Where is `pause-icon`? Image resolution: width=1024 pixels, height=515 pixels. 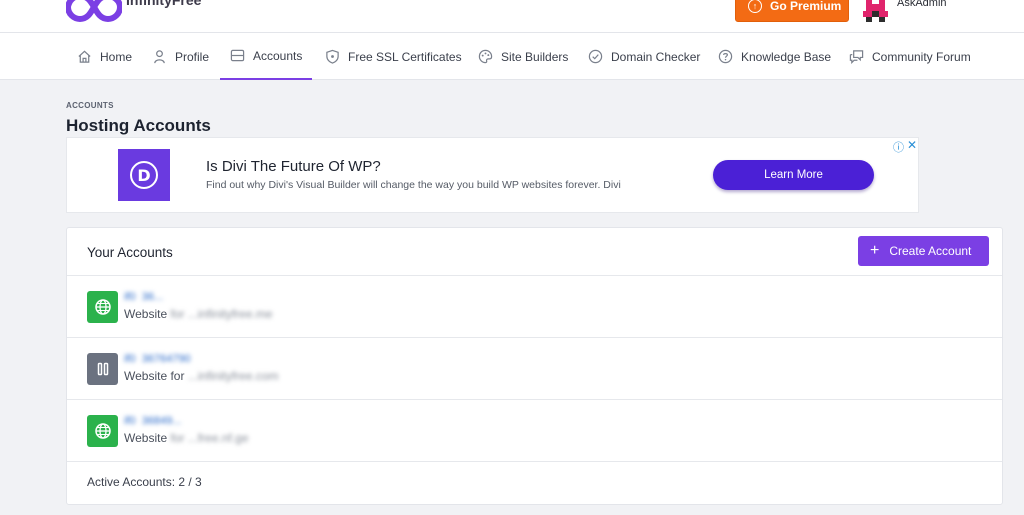 pause-icon is located at coordinates (102, 369).